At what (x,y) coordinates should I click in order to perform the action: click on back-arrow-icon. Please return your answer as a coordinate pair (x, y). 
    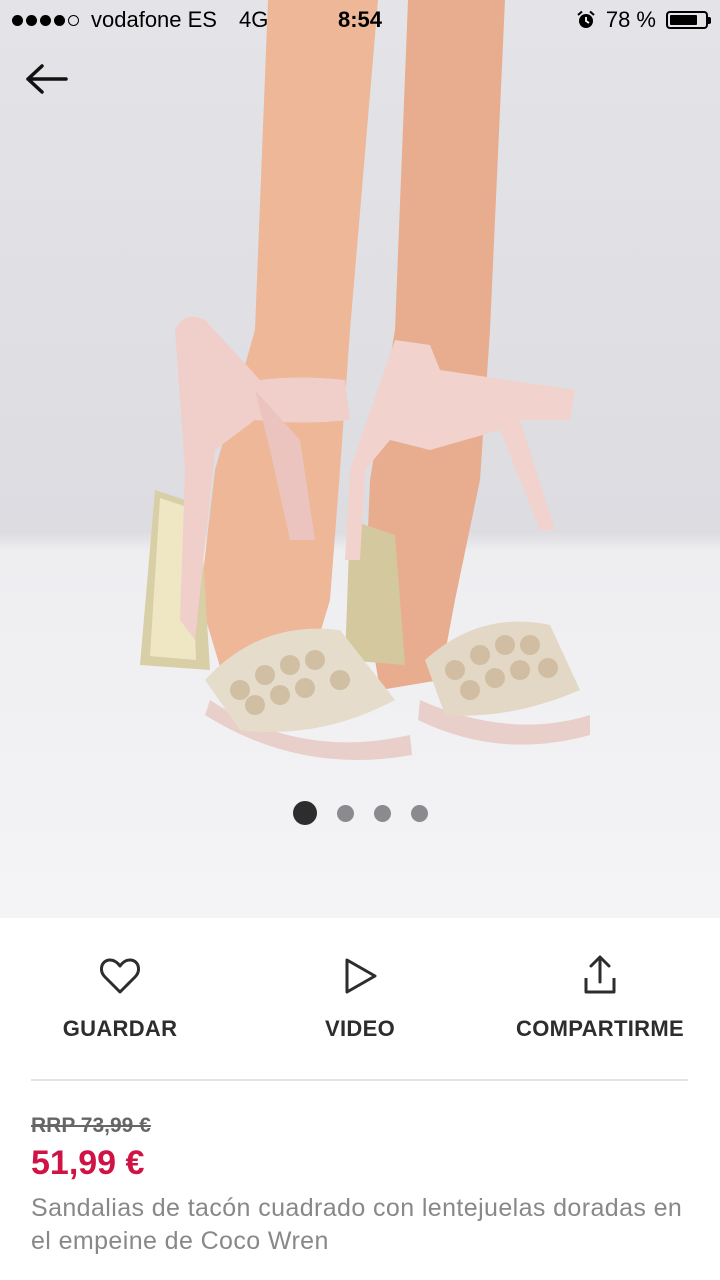
    Looking at the image, I should click on (47, 79).